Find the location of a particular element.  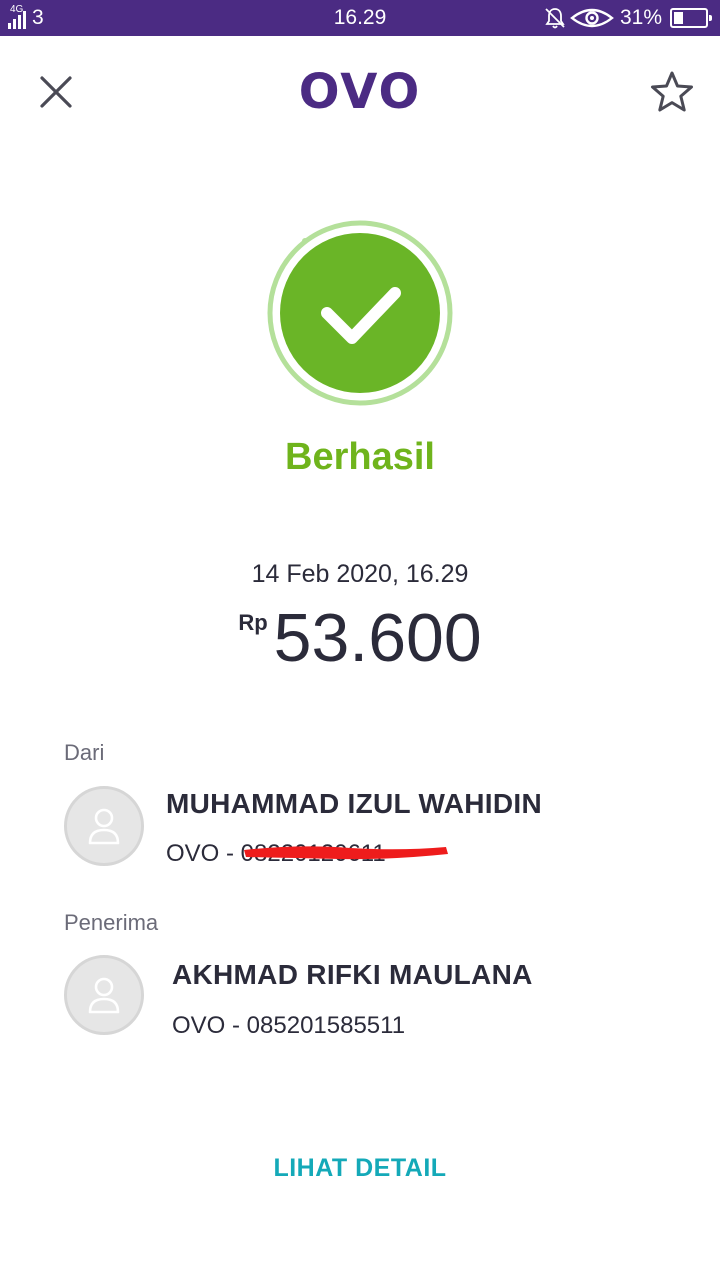

status-bar-right: 31% is located at coordinates (628, 18).